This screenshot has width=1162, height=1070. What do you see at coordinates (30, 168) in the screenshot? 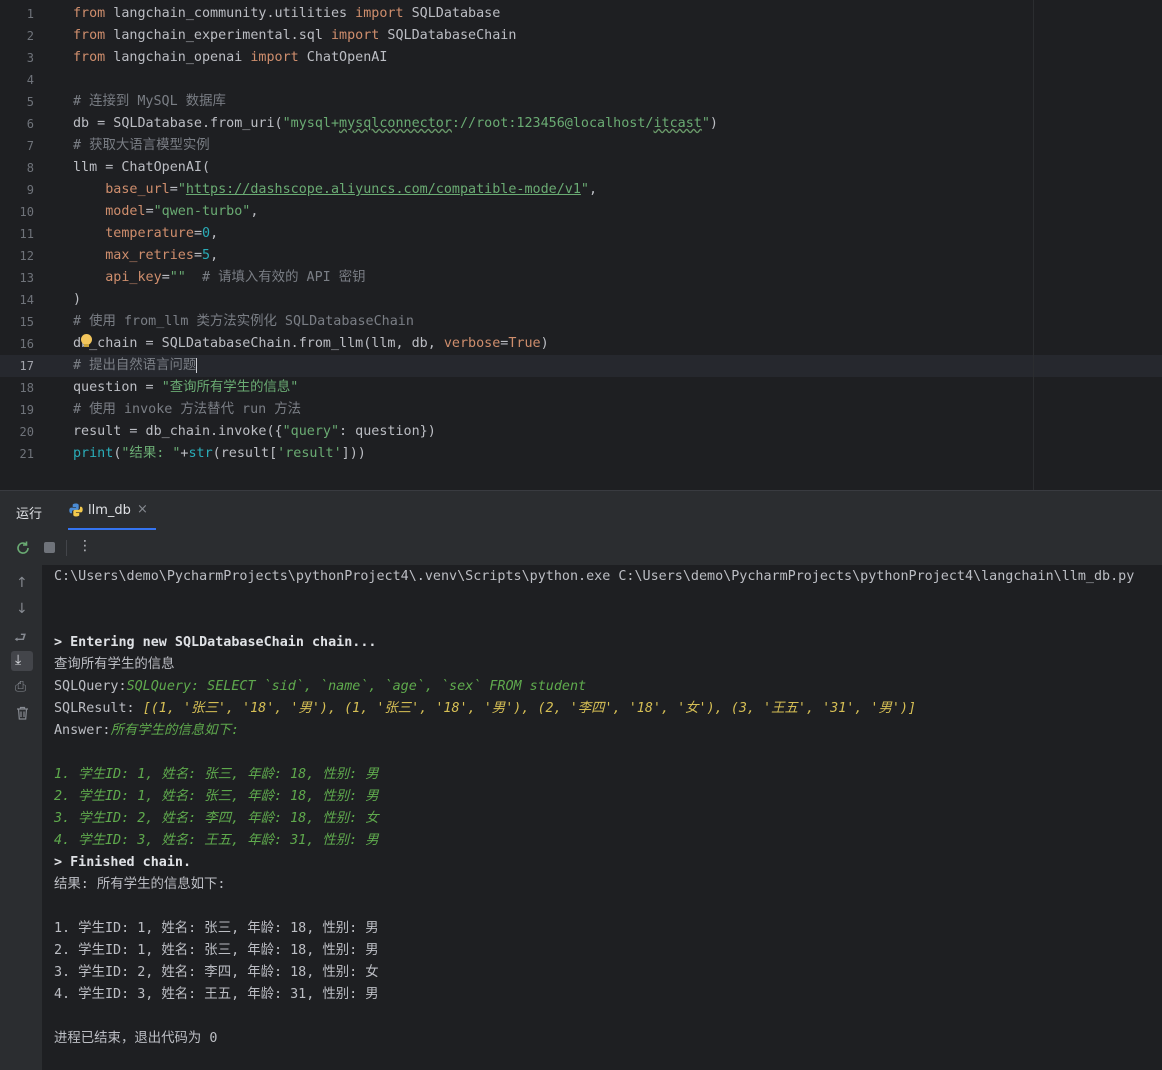
I see `line-number: 8` at bounding box center [30, 168].